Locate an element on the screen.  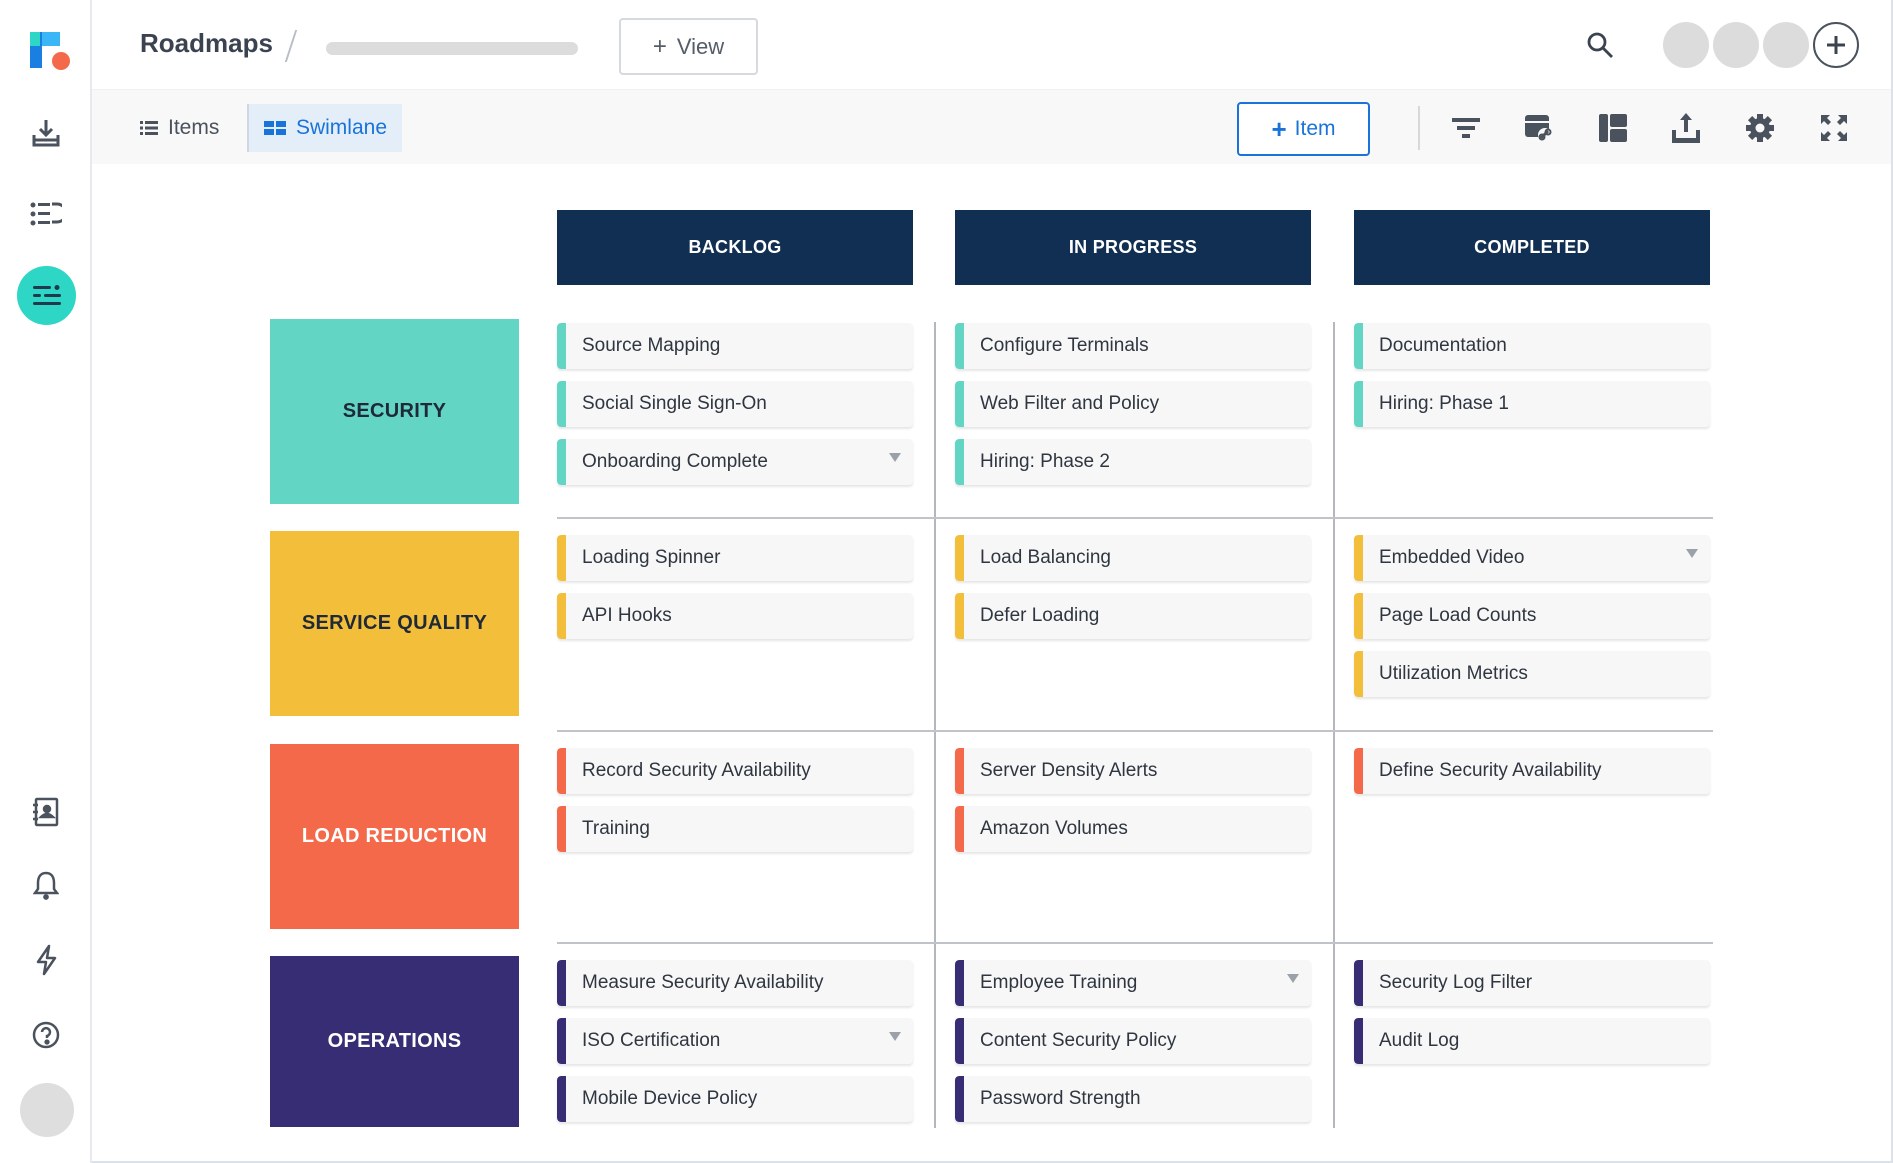
item-card: Employee Training is located at coordinates (1133, 983).